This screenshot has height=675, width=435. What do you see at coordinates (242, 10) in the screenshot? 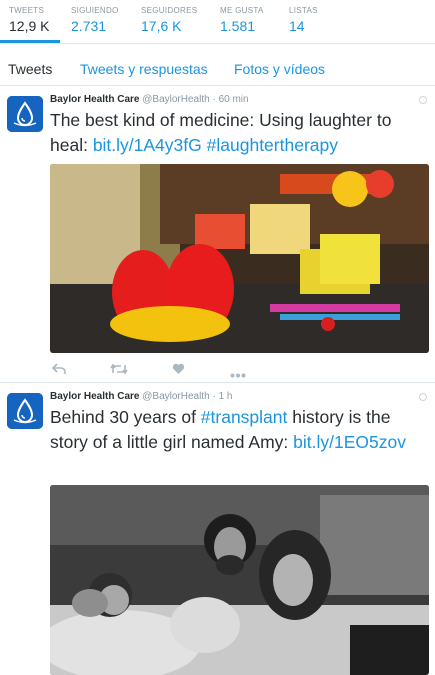
I see `stat-label: ME GUSTA` at bounding box center [242, 10].